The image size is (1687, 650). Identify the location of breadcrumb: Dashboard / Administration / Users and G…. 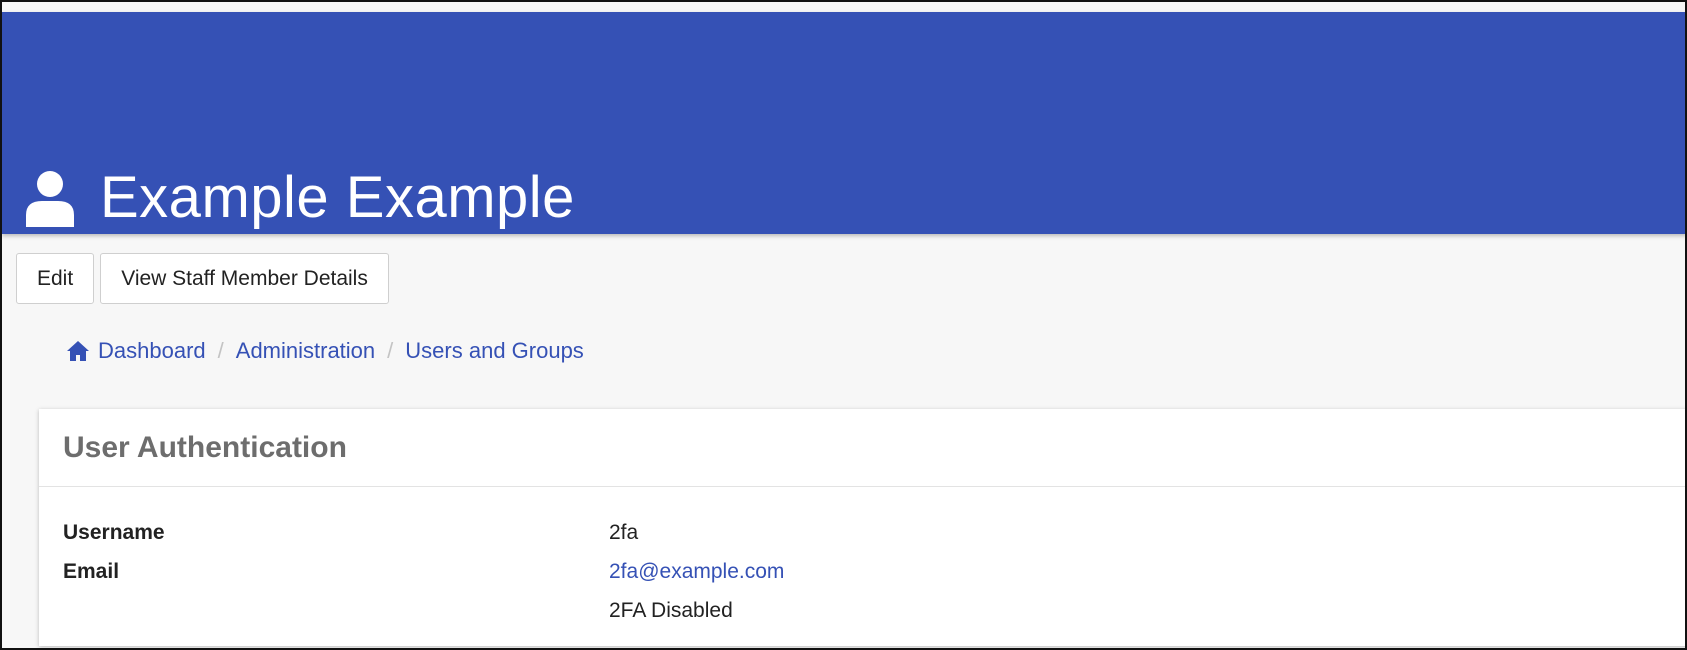
(325, 351).